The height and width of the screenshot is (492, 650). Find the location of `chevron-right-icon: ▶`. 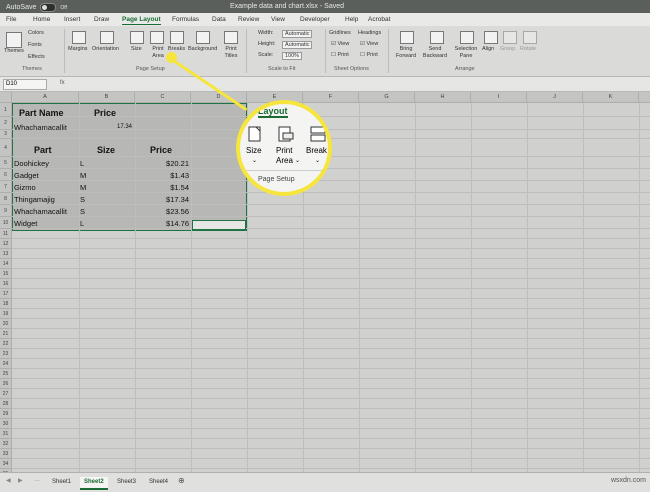

chevron-right-icon: ▶ is located at coordinates (20, 480).